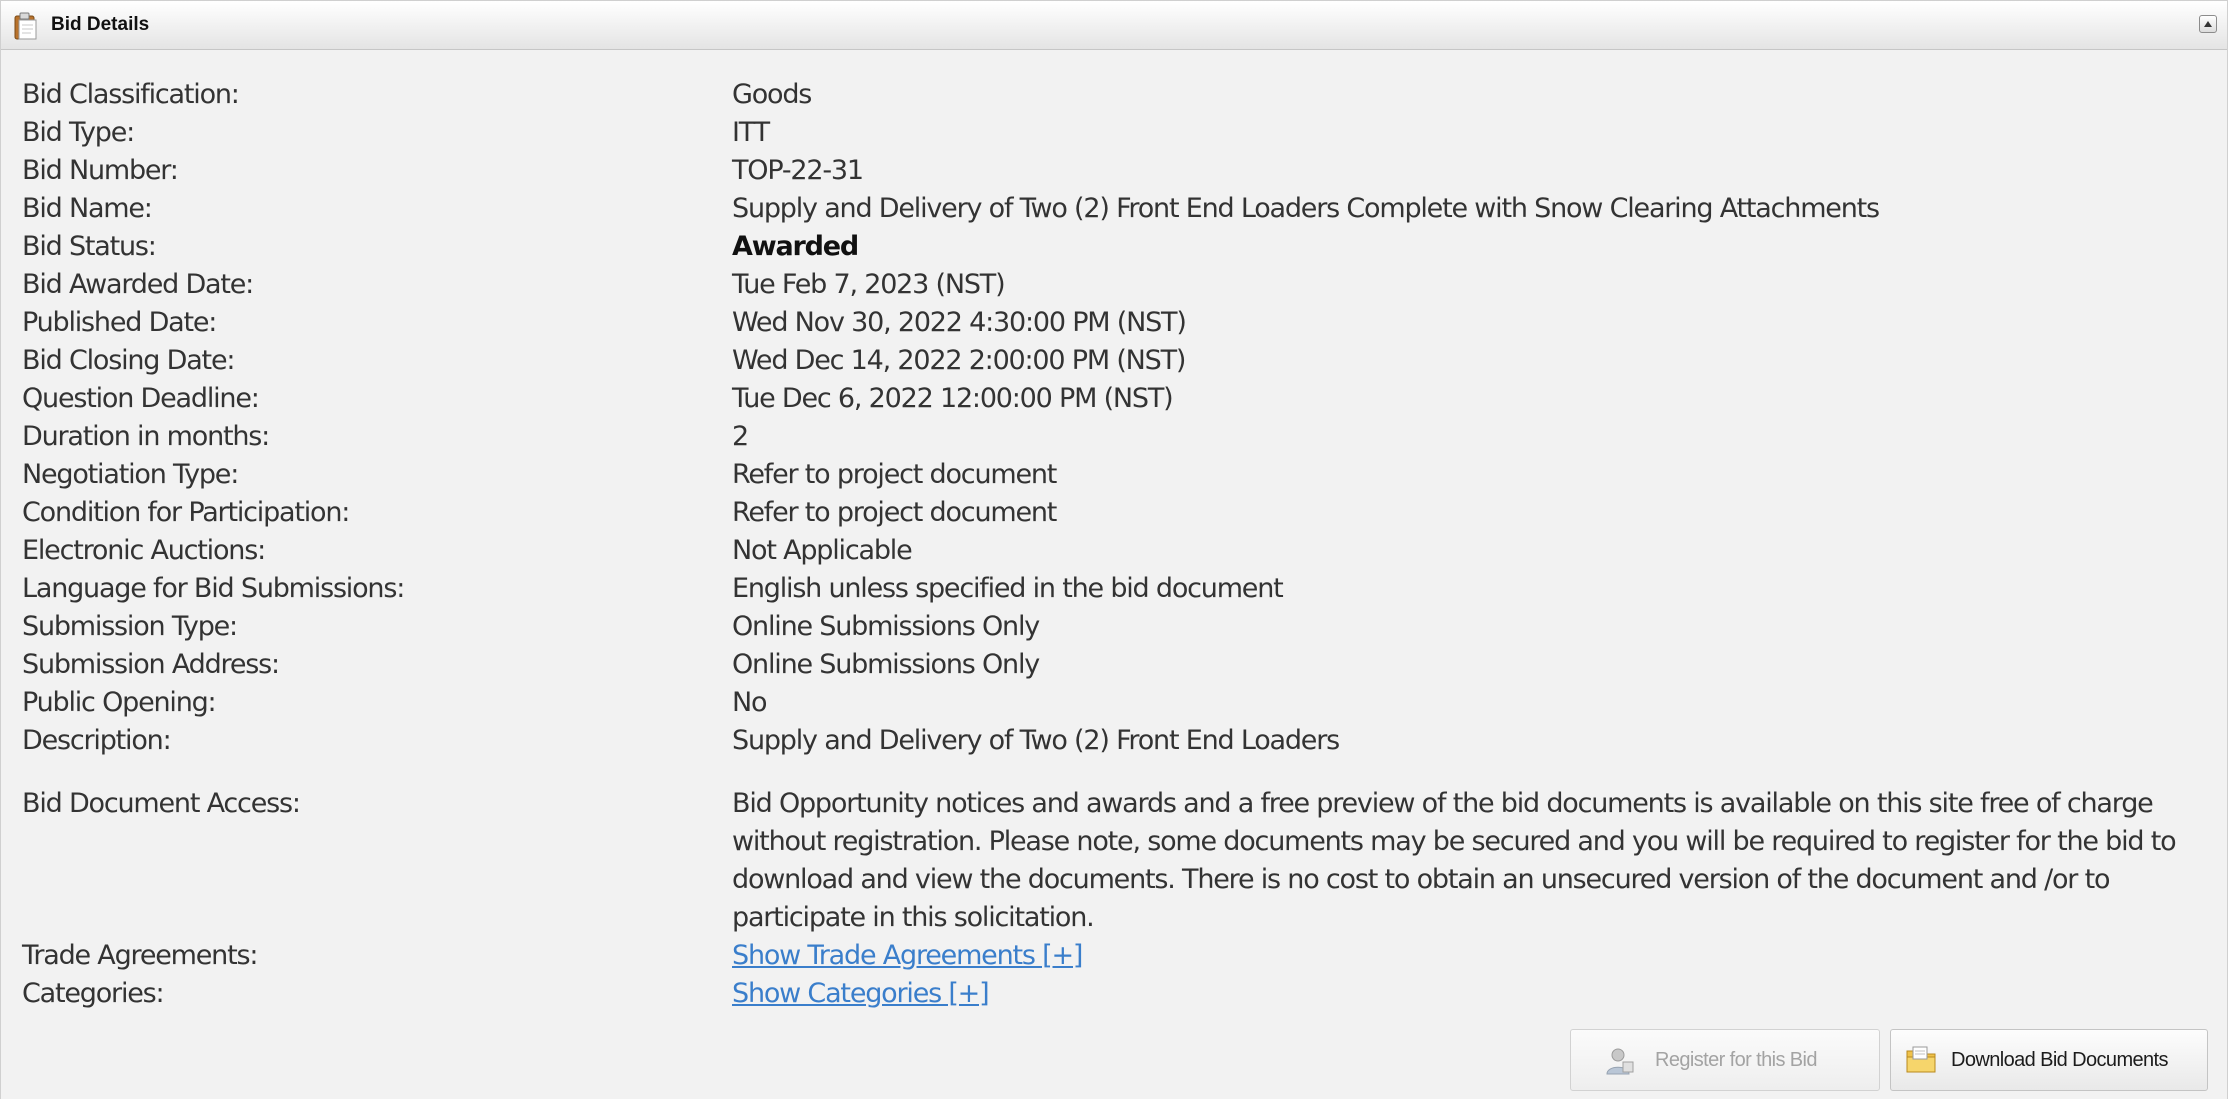 Image resolution: width=2228 pixels, height=1099 pixels. Describe the element at coordinates (146, 436) in the screenshot. I see `field-label: Duration in months:` at that location.